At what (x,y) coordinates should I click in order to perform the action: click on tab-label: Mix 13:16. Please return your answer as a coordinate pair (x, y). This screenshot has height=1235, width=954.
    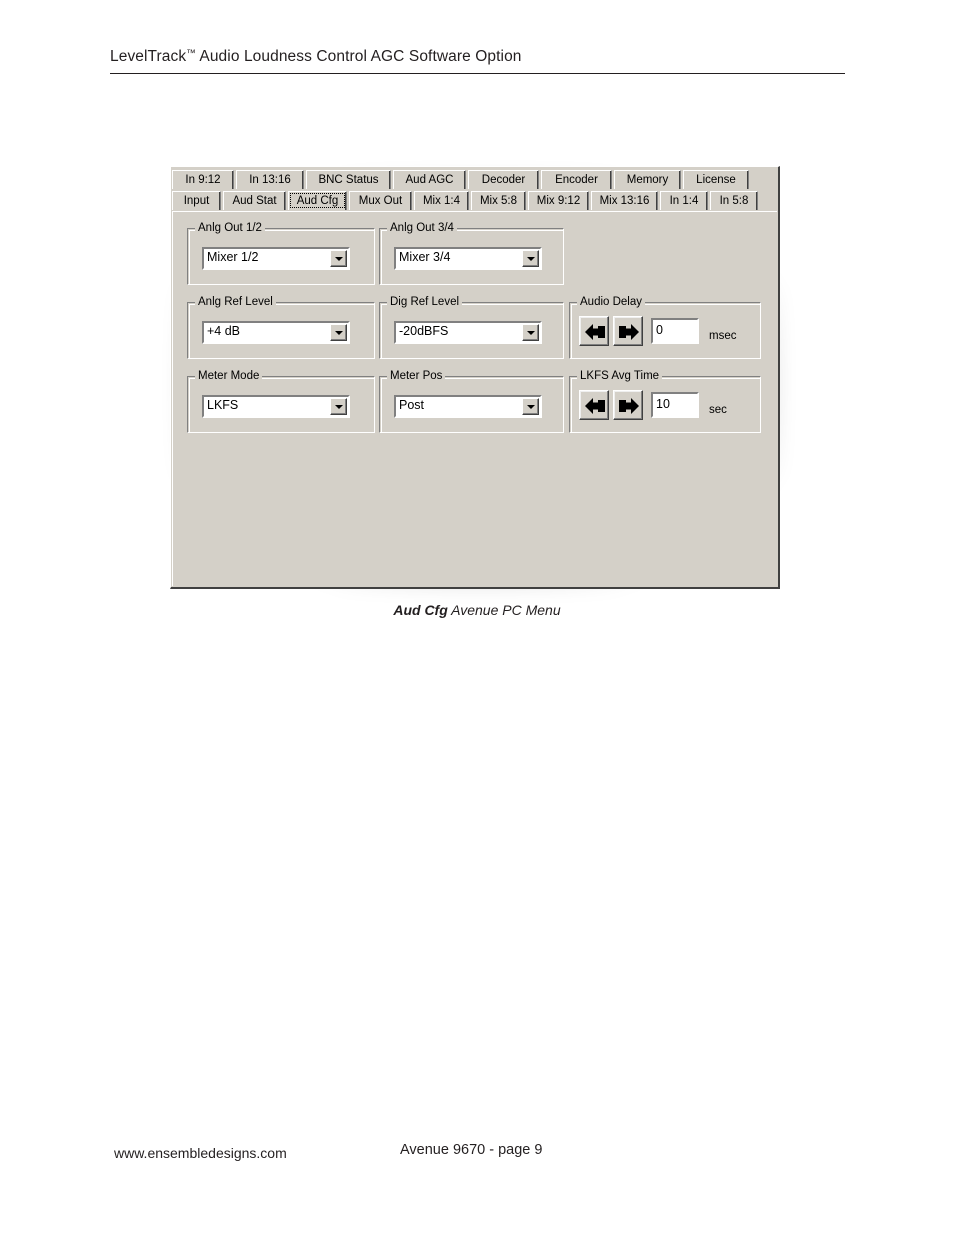
    Looking at the image, I should click on (624, 201).